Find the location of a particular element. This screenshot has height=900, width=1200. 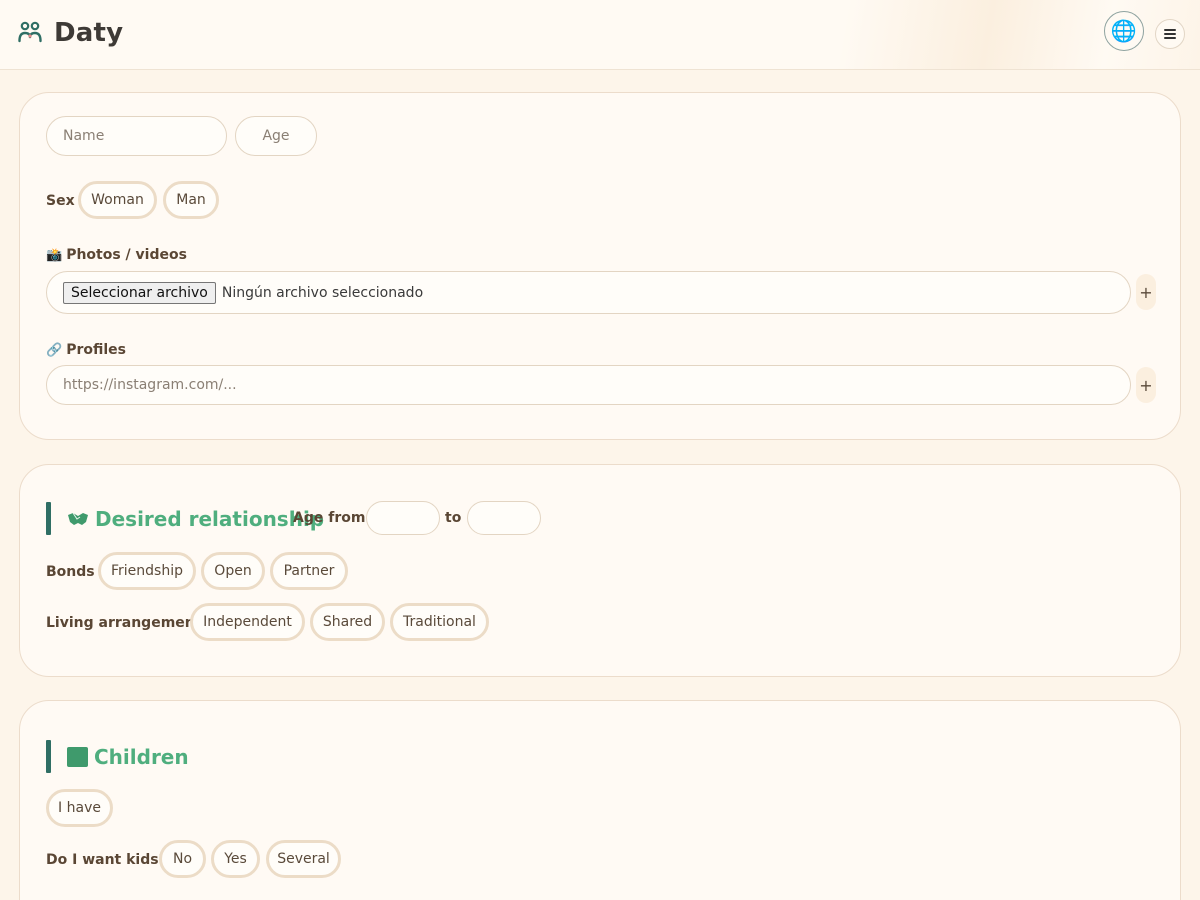

menu-button is located at coordinates (1170, 34).